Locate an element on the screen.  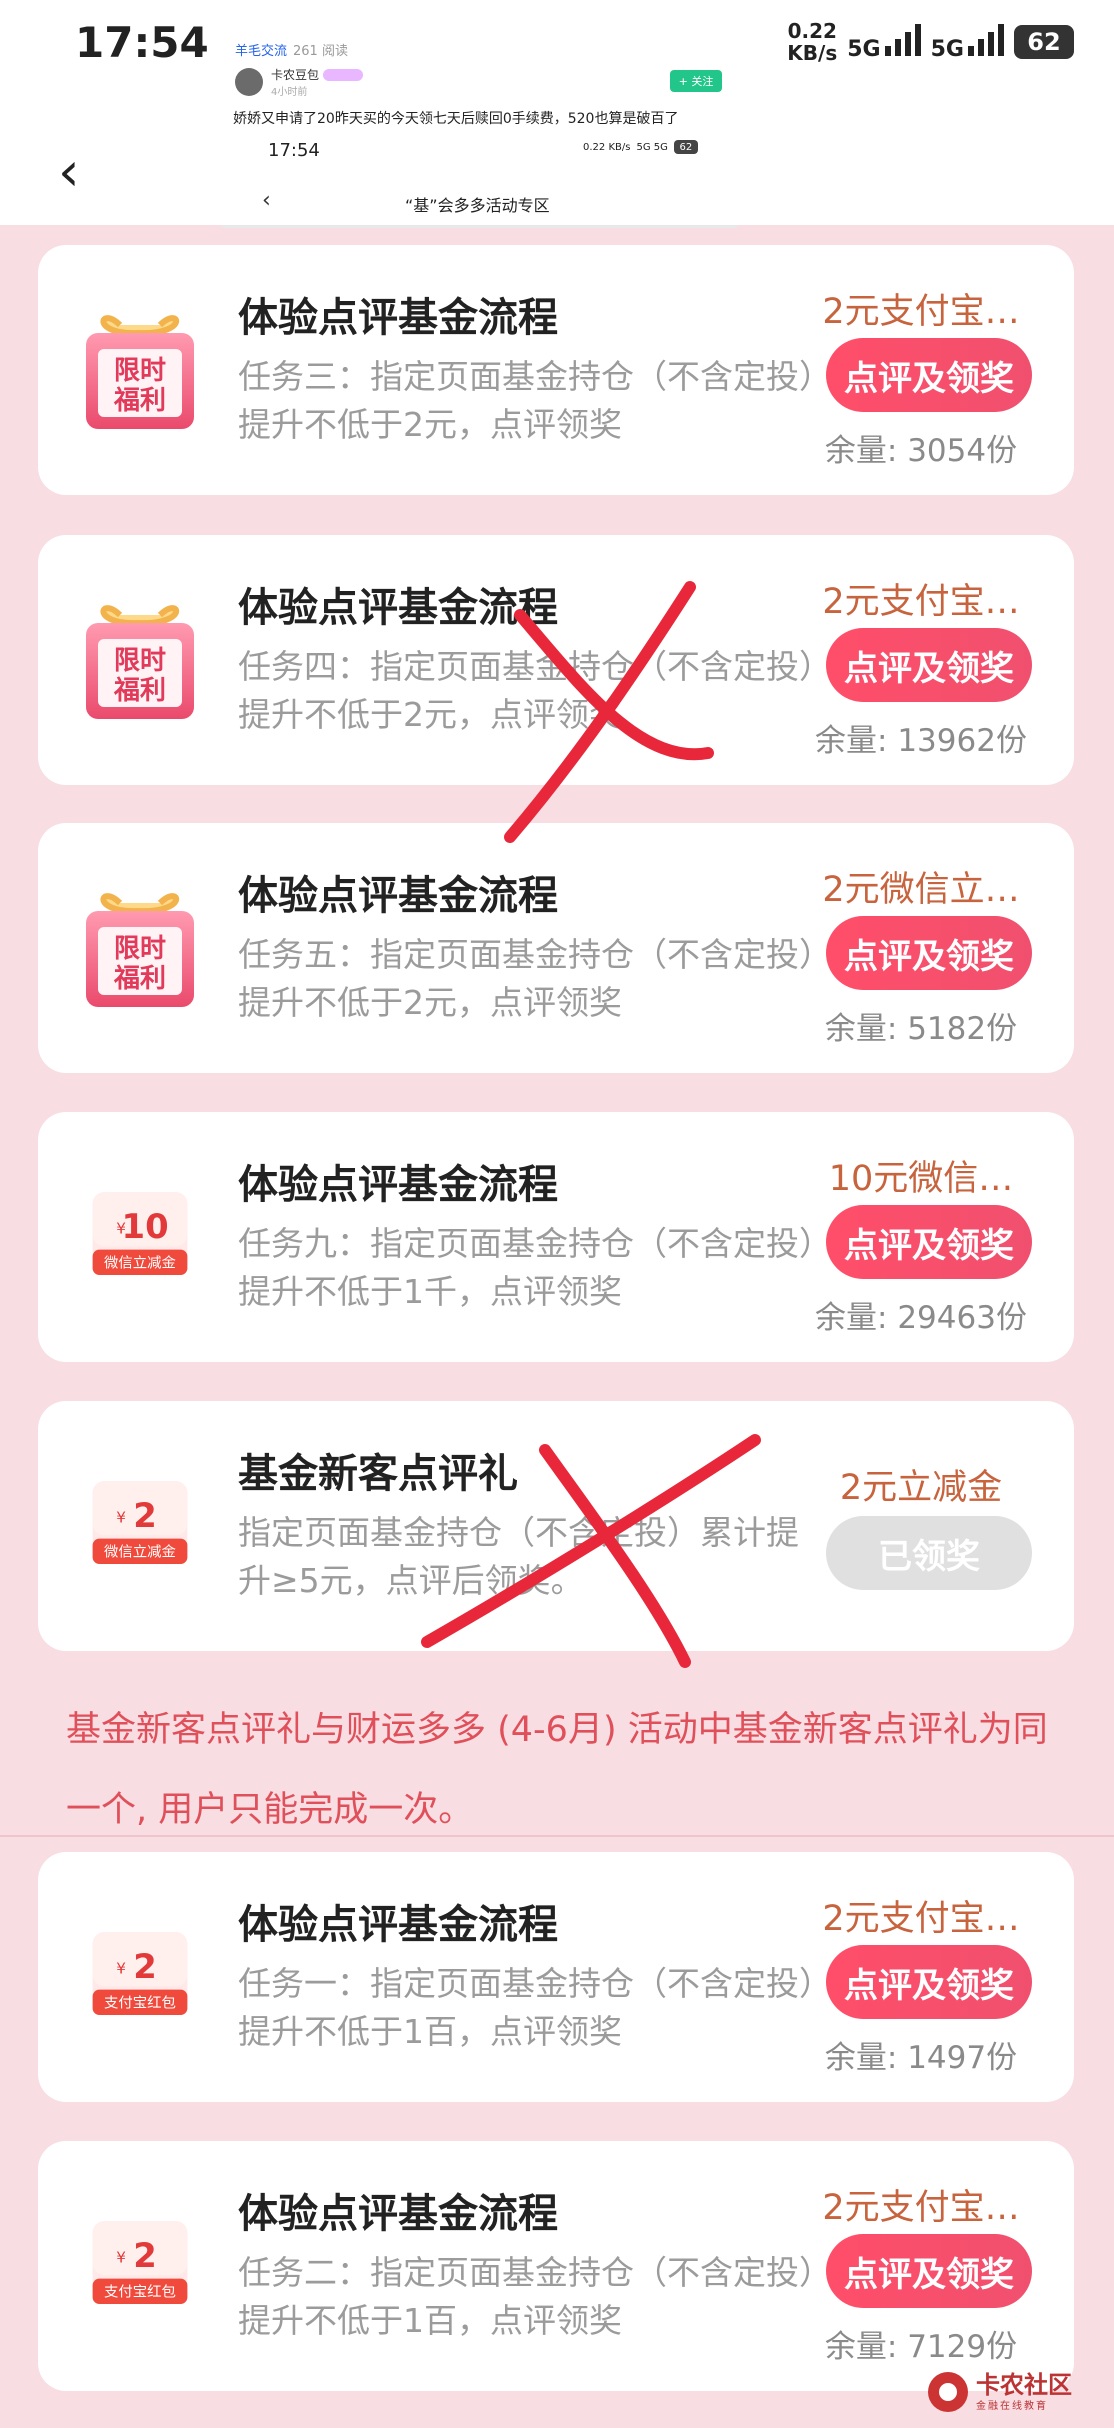
card-description: 任务一：指定页面基金持仓（不含定投）提升不低于1百，点评领奖 is located at coordinates (527, 2007).